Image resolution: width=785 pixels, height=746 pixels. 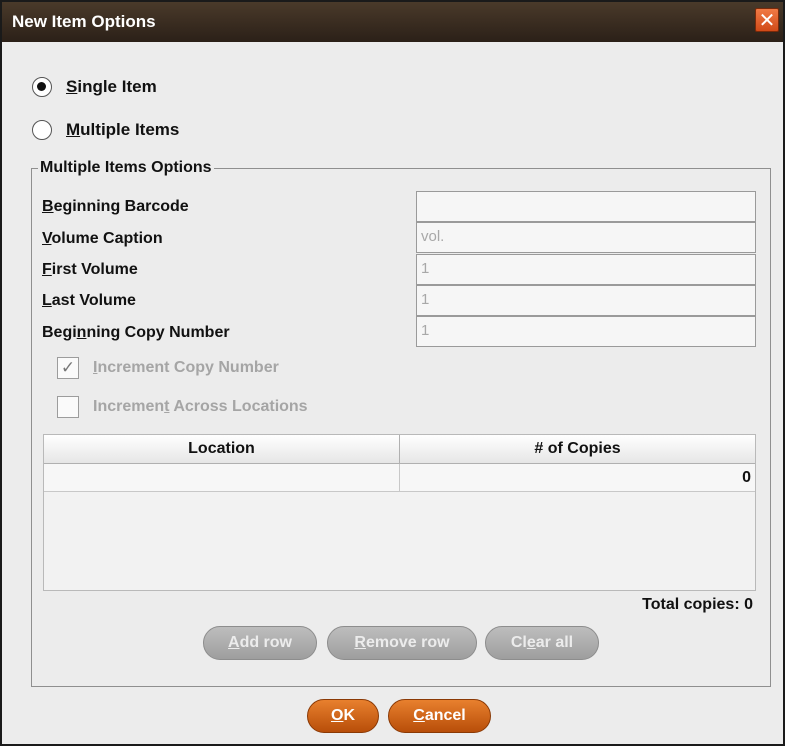 What do you see at coordinates (586, 237) in the screenshot?
I see `volume-caption-field: vol.` at bounding box center [586, 237].